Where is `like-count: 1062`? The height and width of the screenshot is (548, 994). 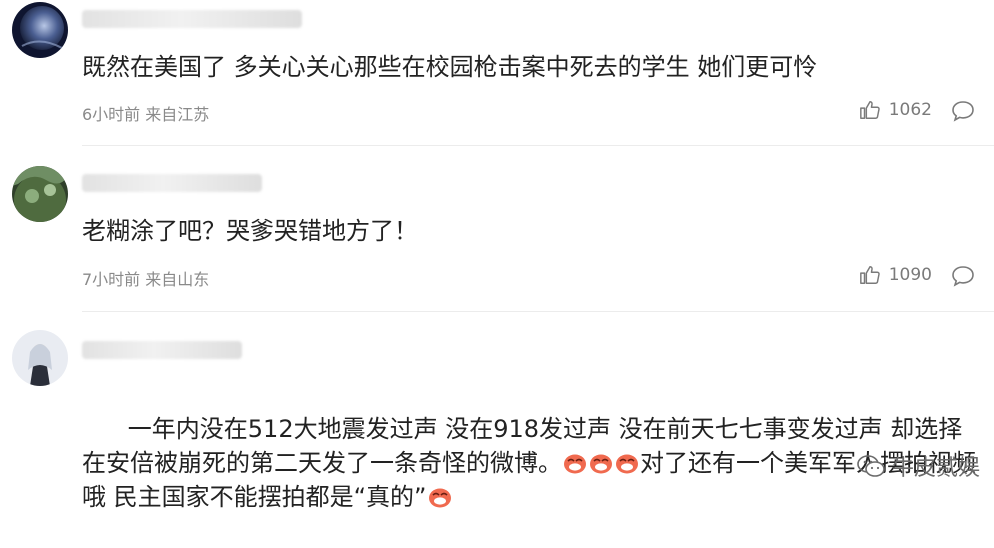
like-count: 1062 is located at coordinates (910, 110).